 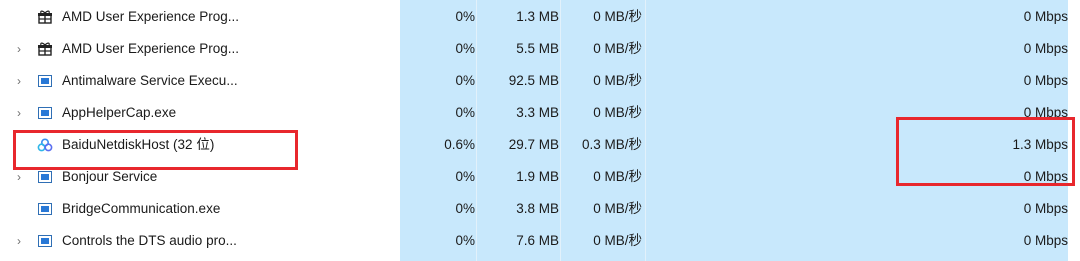 What do you see at coordinates (459, 144) in the screenshot?
I see `cpu-usage: 0.6%` at bounding box center [459, 144].